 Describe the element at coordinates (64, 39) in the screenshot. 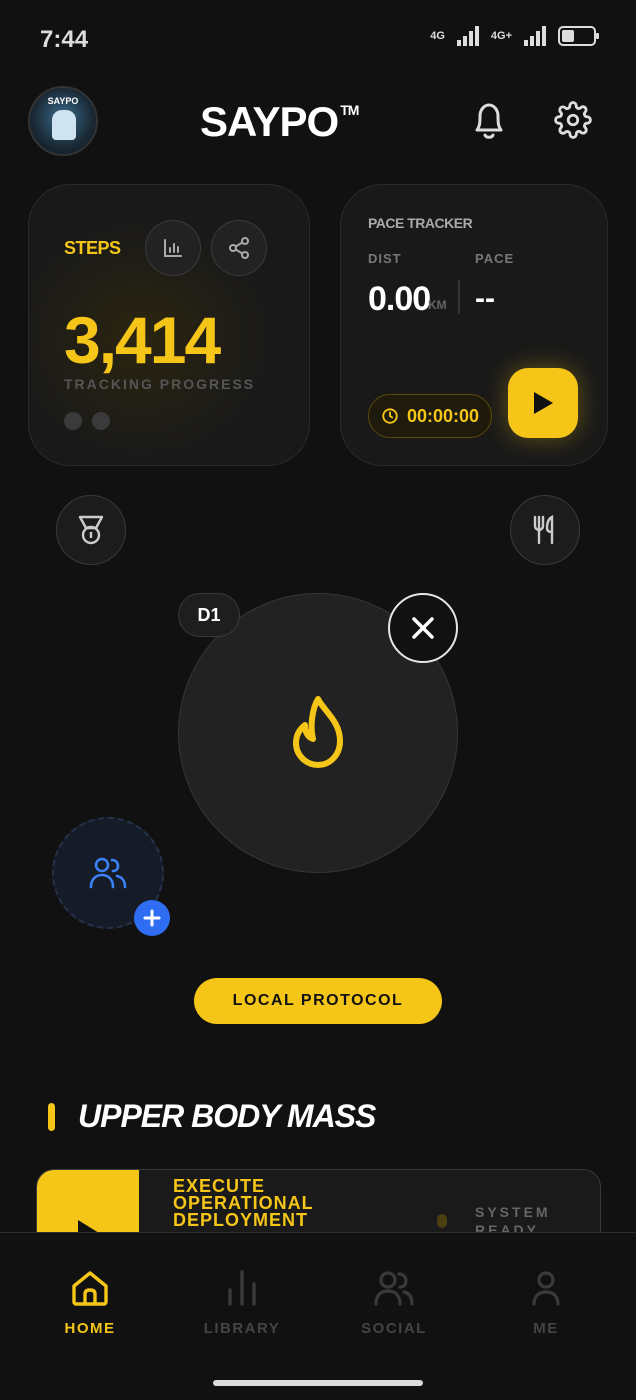

I see `status-time: 7:44` at that location.